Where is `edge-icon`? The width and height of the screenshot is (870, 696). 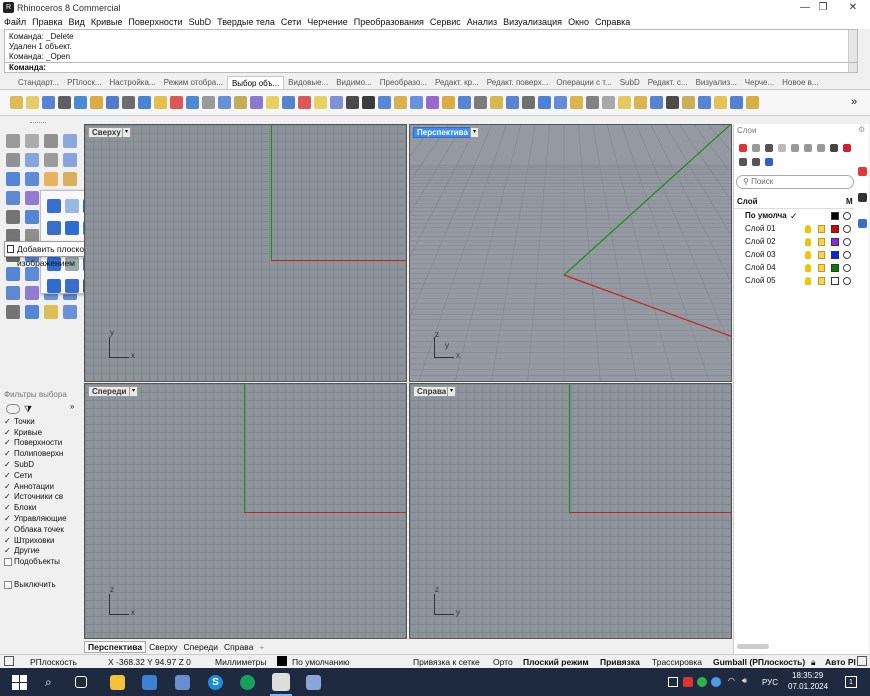
edge-icon is located at coordinates (247, 682).